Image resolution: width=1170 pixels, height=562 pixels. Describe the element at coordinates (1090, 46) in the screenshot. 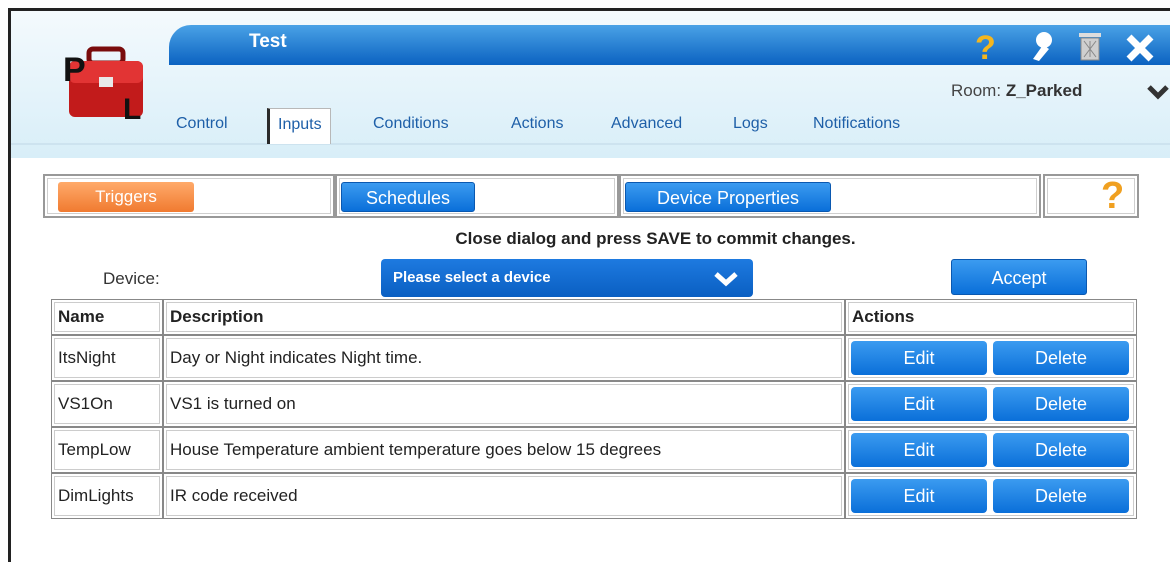

I see `trash-icon` at that location.